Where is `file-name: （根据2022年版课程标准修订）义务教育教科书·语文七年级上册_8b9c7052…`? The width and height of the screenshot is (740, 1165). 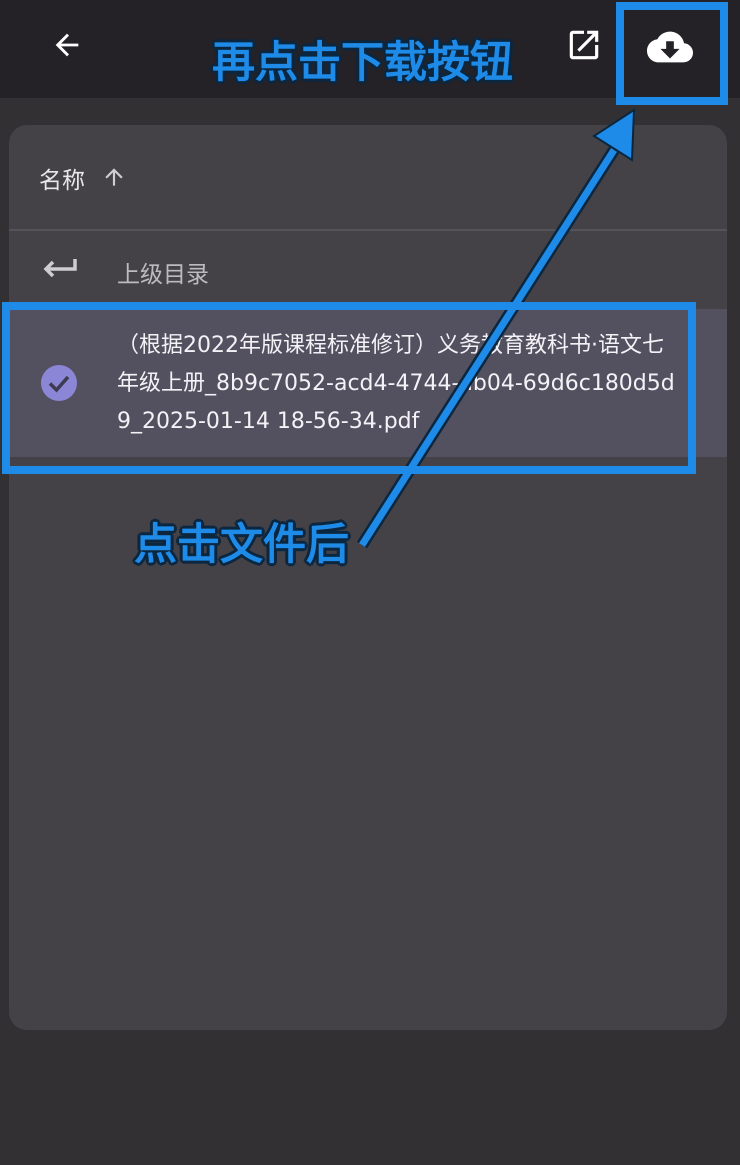 file-name: （根据2022年版课程标准修订）义务教育教科书·语文七年级上册_8b9c7052… is located at coordinates (396, 383).